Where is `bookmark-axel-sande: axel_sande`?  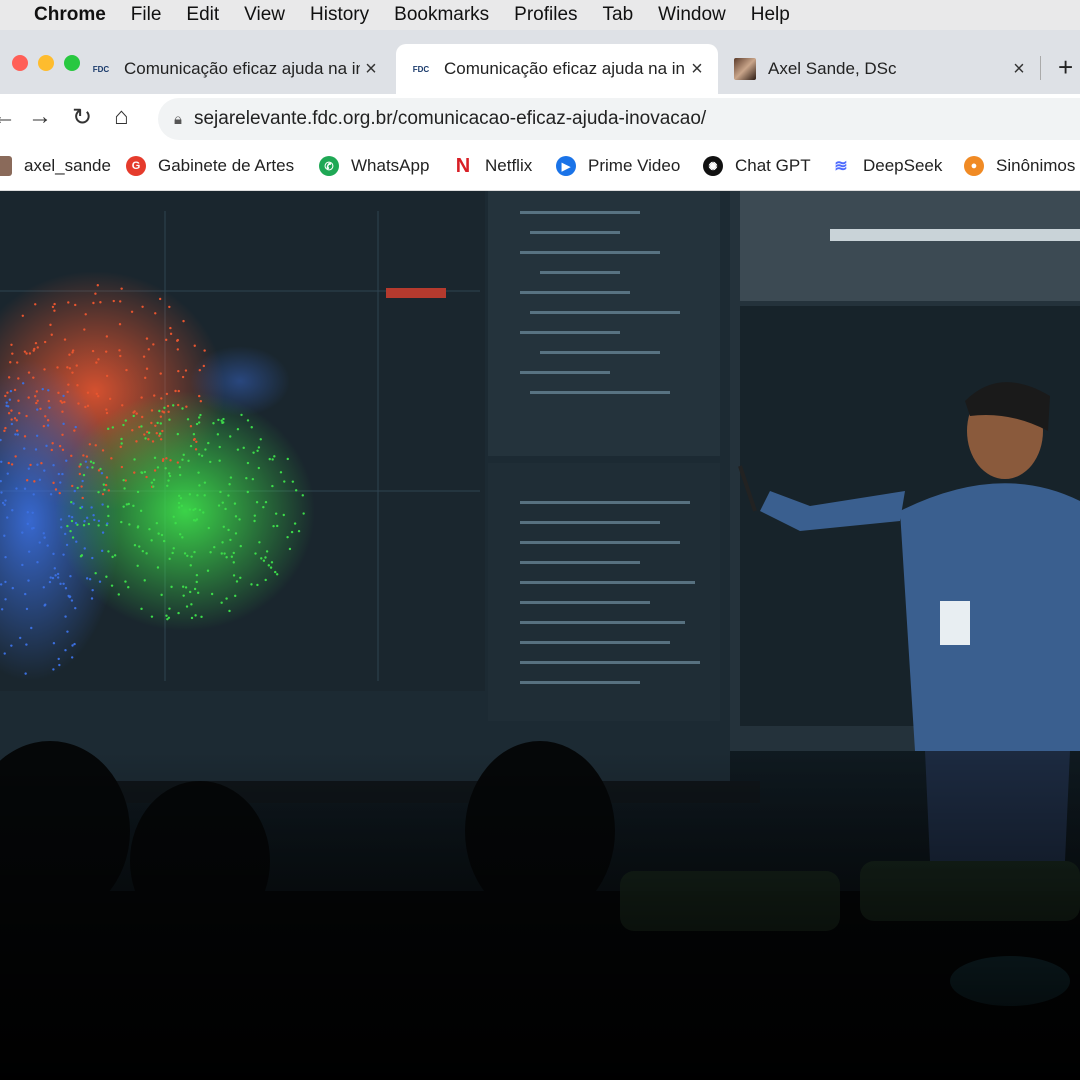 bookmark-axel-sande: axel_sande is located at coordinates (55, 166).